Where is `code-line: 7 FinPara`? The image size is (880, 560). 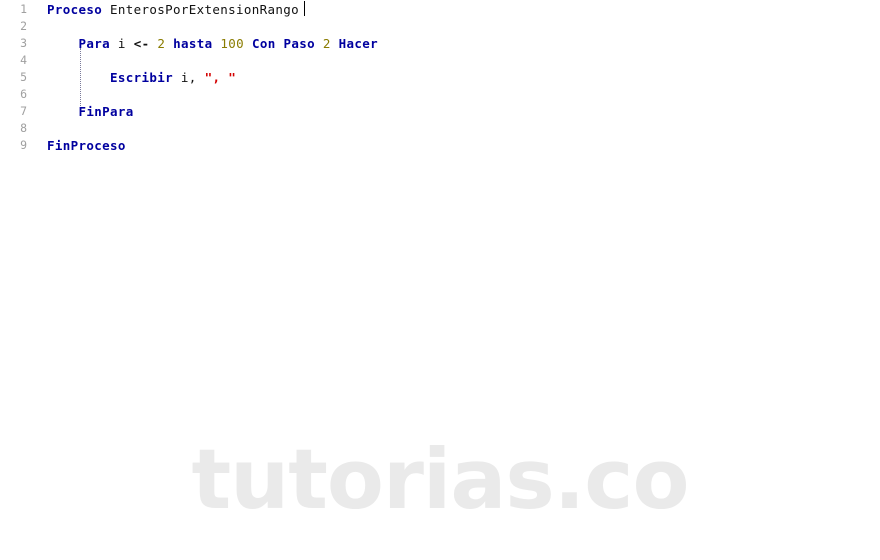
code-line: 7 FinPara is located at coordinates (440, 111).